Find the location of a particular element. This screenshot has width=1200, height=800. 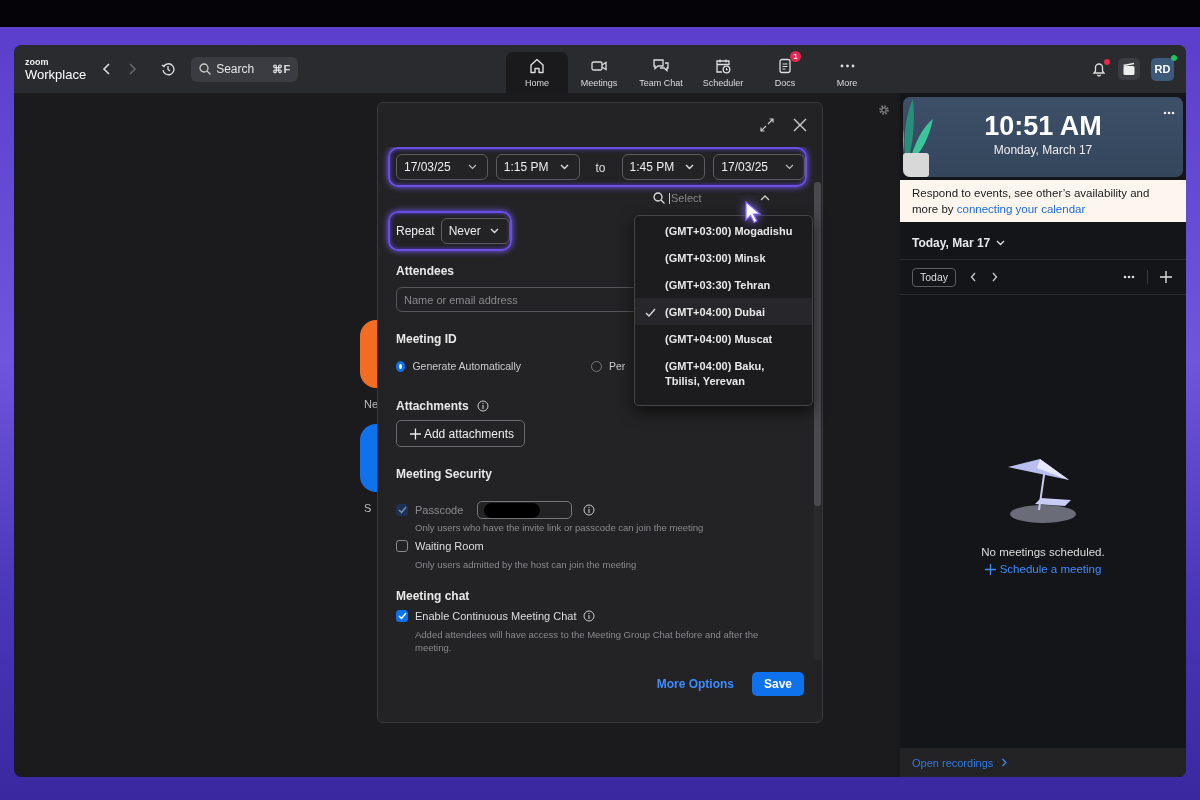

timezone-option: (GMT+03:00) Mogadishu is located at coordinates (723, 230).